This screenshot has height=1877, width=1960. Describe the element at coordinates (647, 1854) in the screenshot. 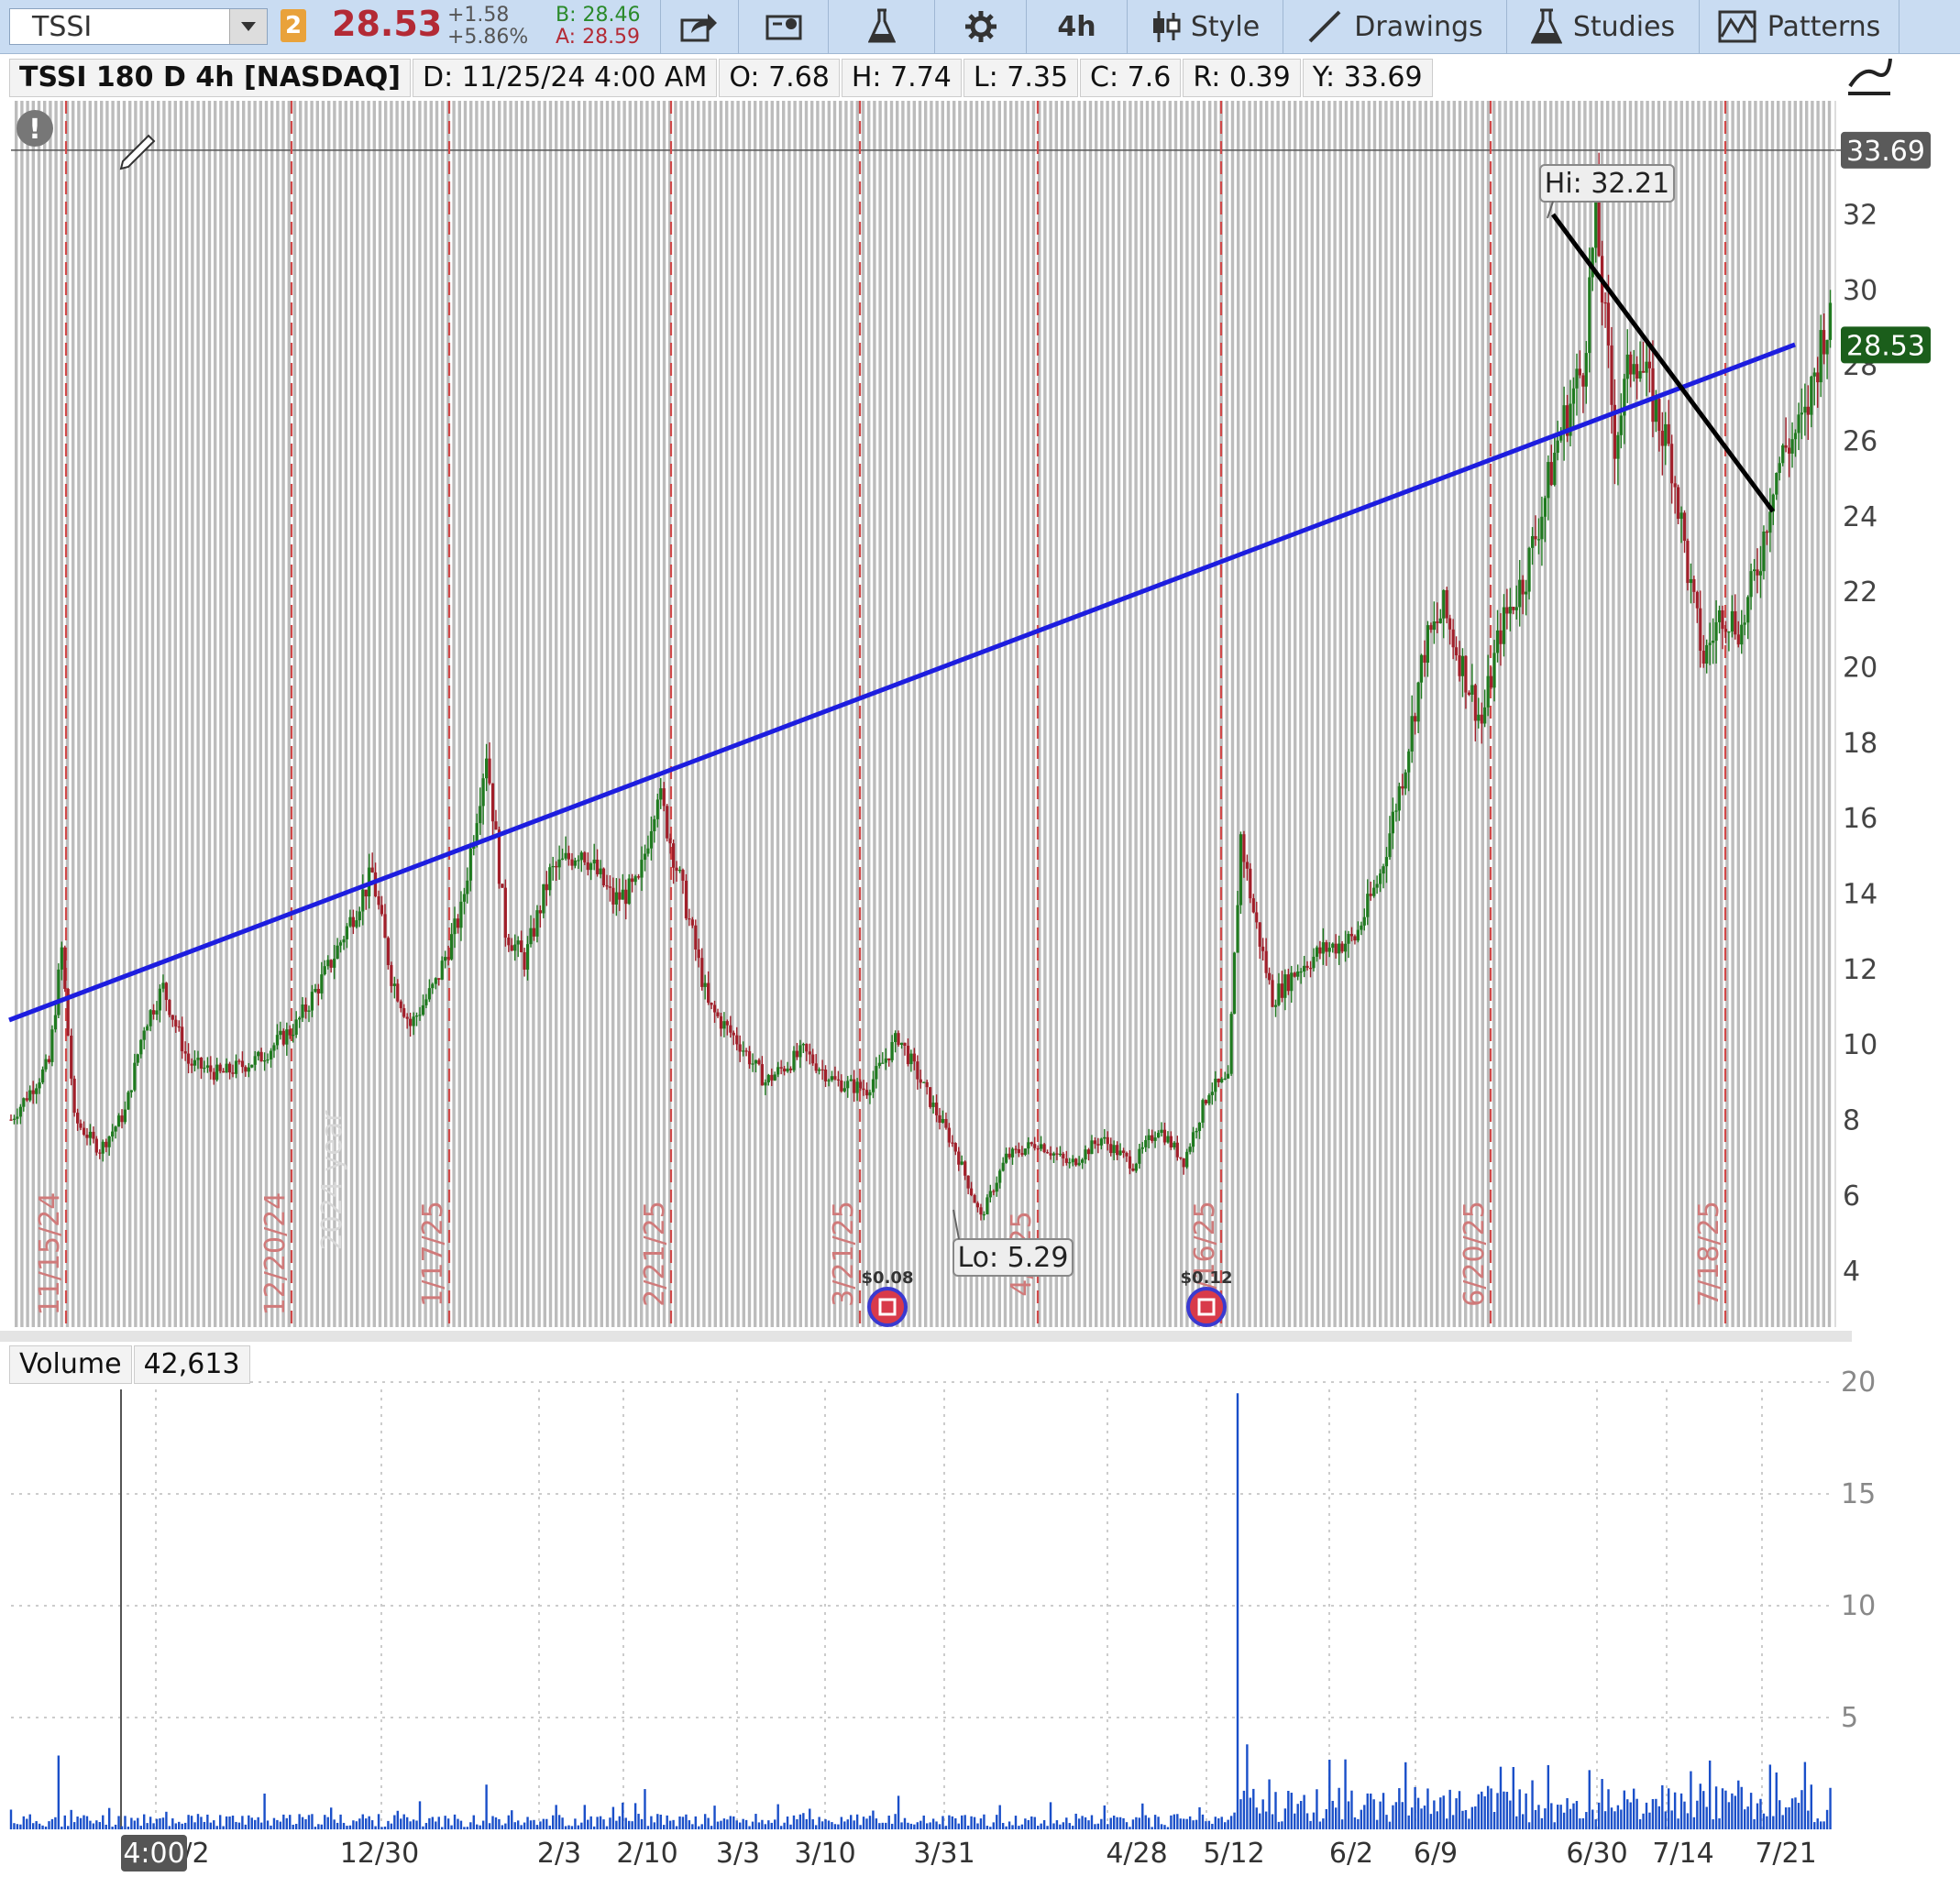

I see `time-tick-label: 2/10` at that location.